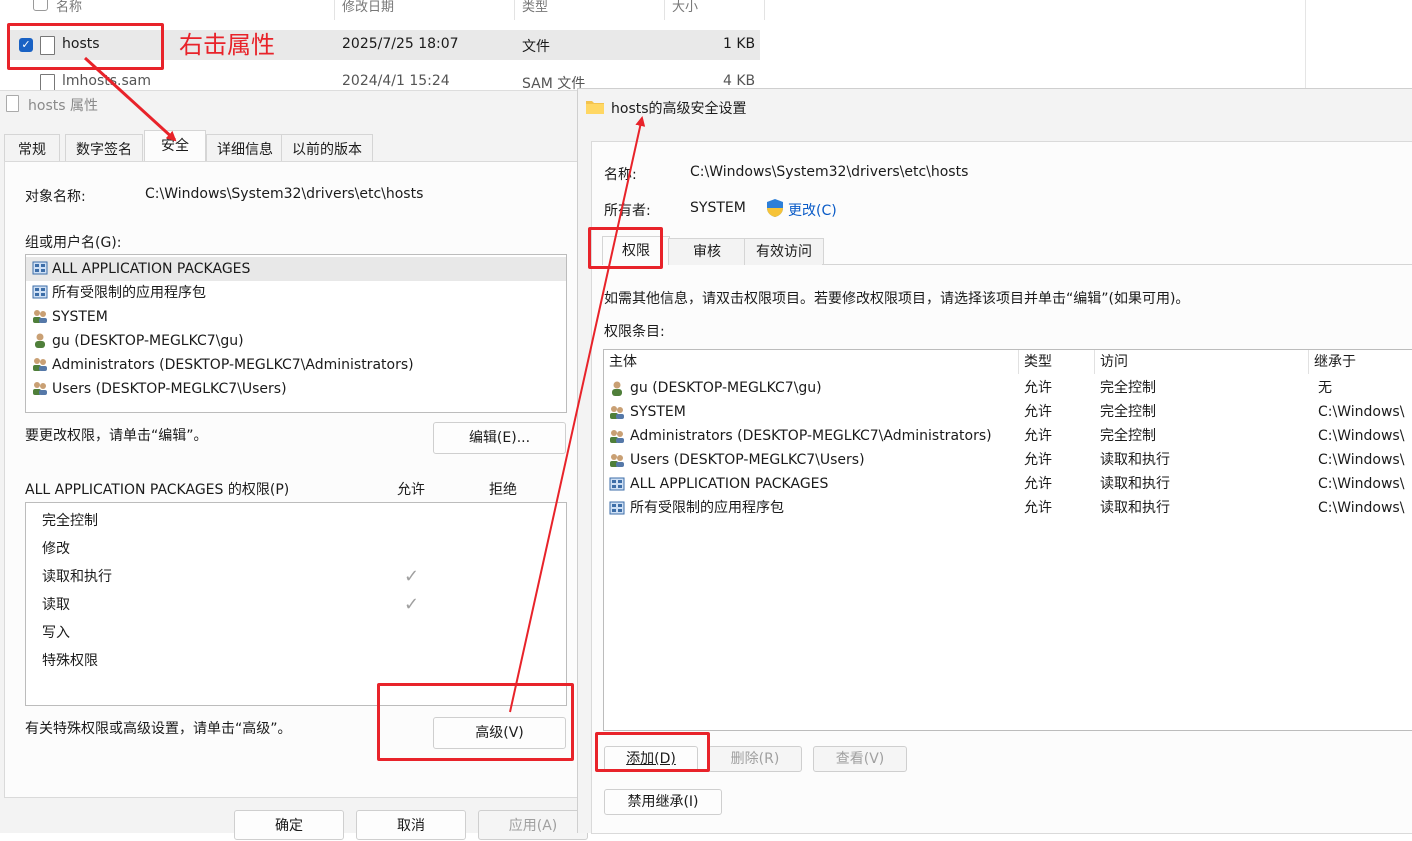  I want to click on check-icon: ✓, so click(412, 604).